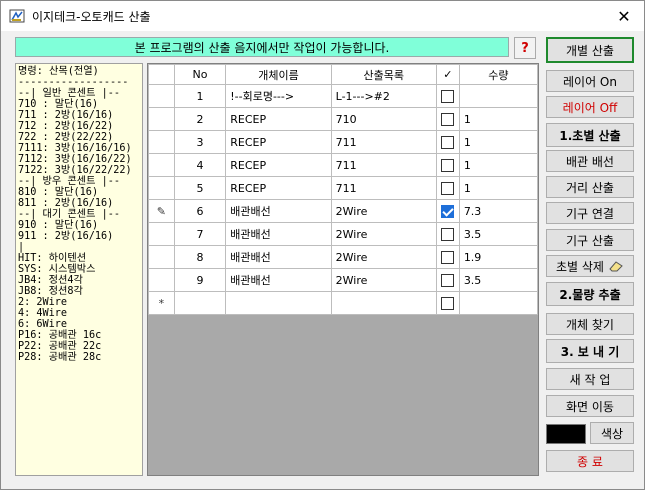 This screenshot has width=645, height=490. I want to click on quantity-extract-button: 2.물량 추출, so click(590, 294).